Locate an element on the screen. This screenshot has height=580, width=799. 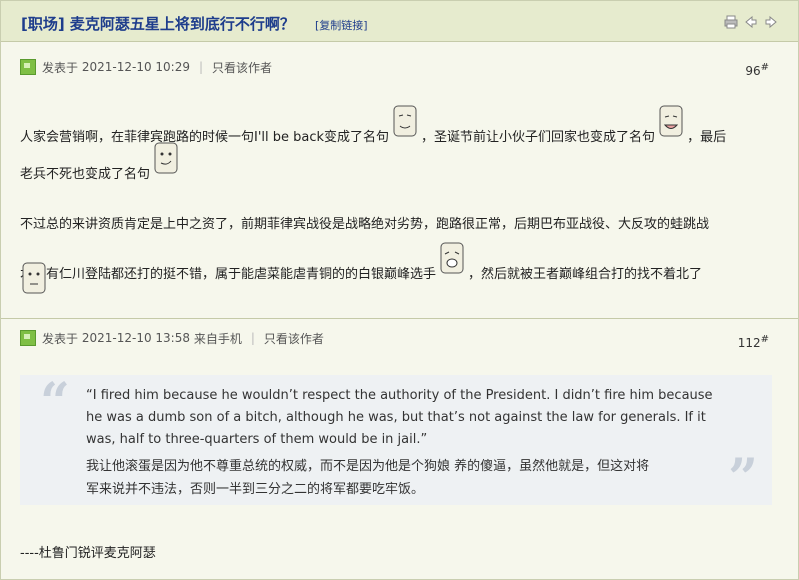
text-segment: 人家会营销啊，在菲律宾跑路的时候一句I'll be back变成了名句 is located at coordinates (205, 137).